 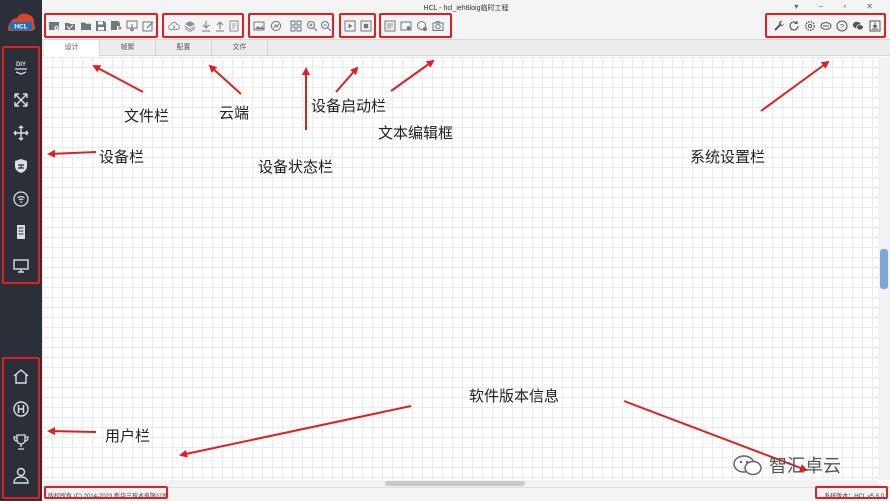 I want to click on label-user-bar: 用户栏, so click(x=128, y=436).